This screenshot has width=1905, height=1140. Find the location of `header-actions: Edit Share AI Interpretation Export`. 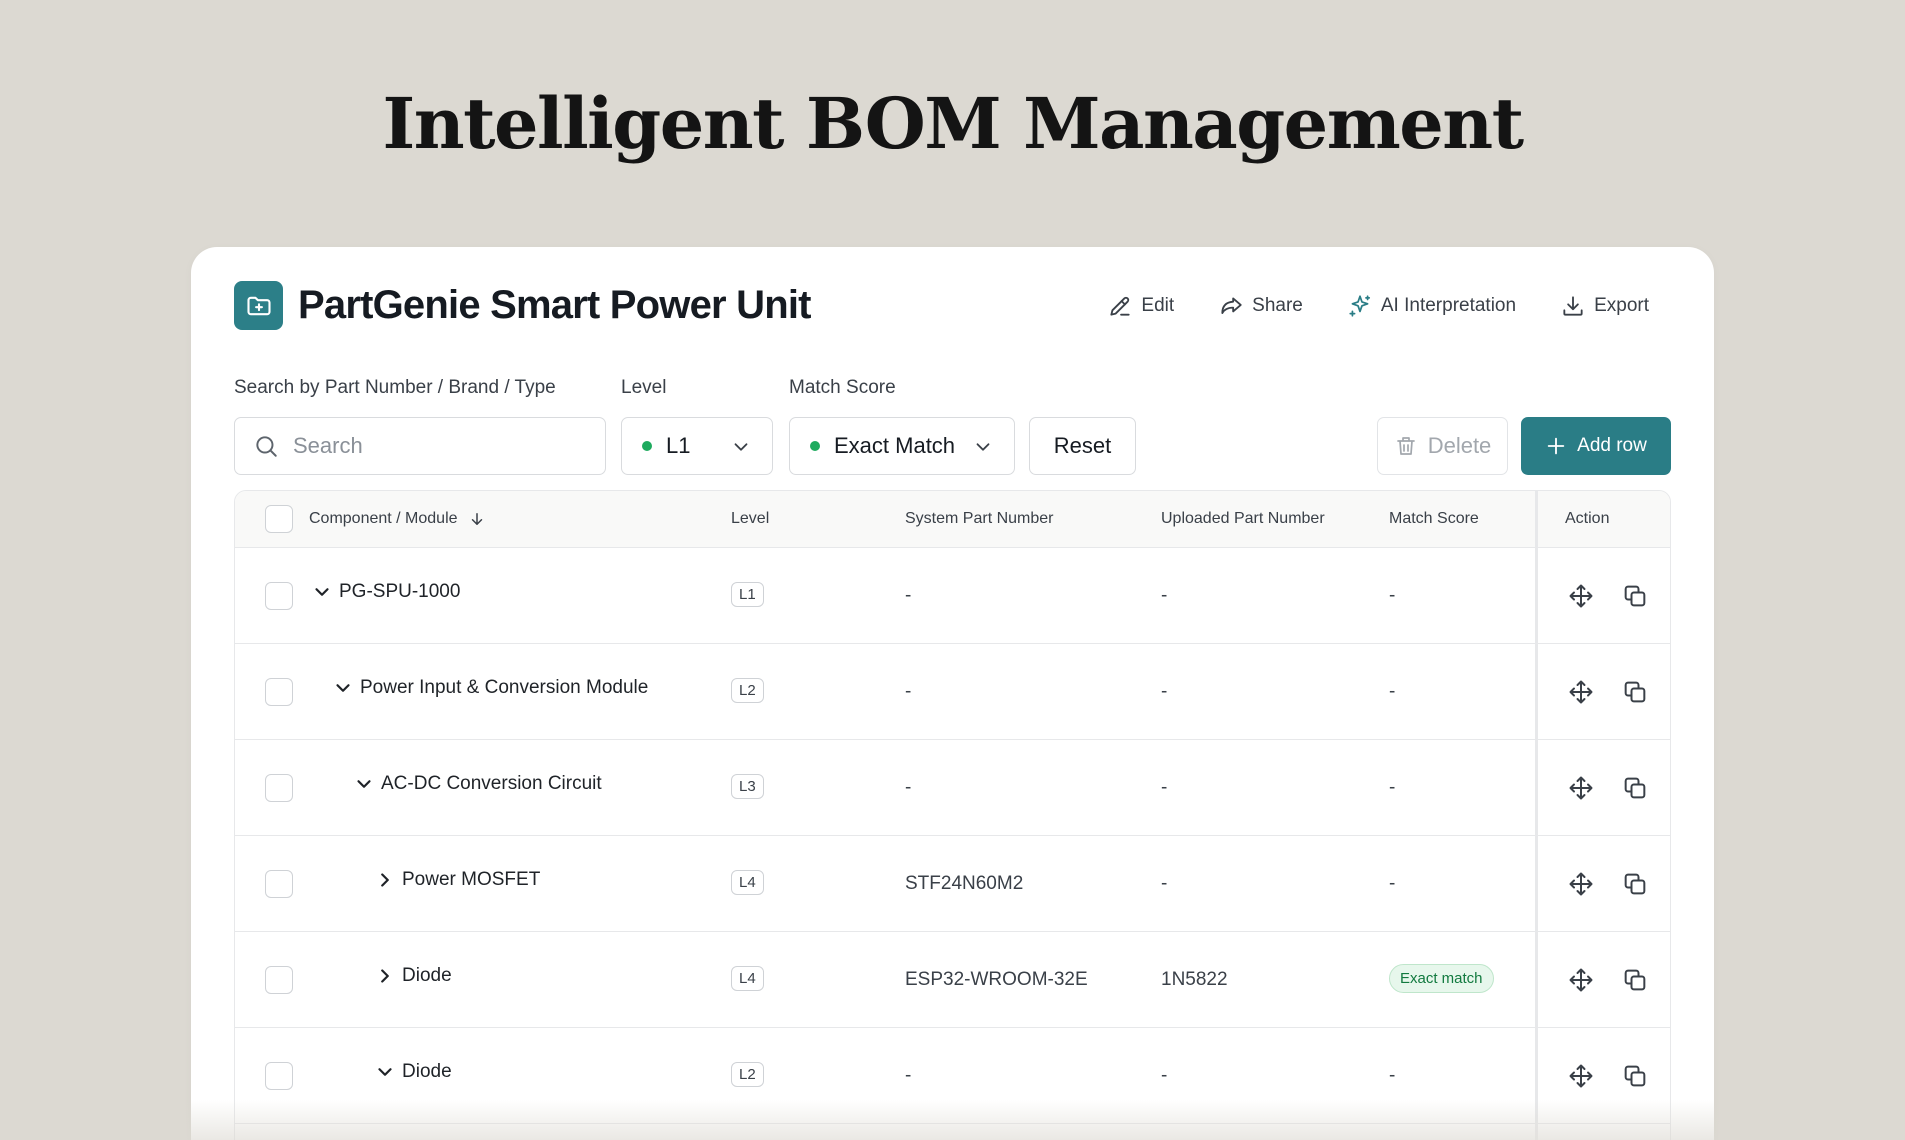

header-actions: Edit Share AI Interpretation Export is located at coordinates (1378, 306).